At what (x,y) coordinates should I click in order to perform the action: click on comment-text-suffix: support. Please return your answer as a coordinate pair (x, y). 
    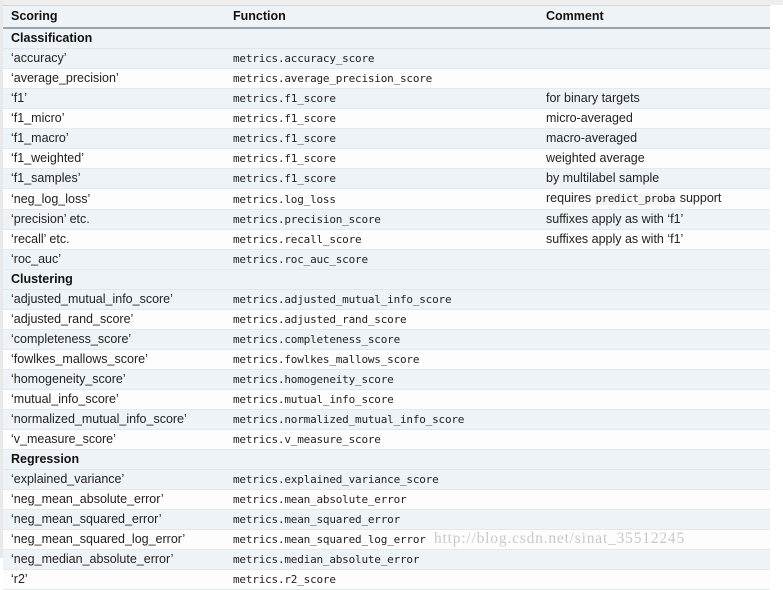
    Looking at the image, I should click on (699, 198).